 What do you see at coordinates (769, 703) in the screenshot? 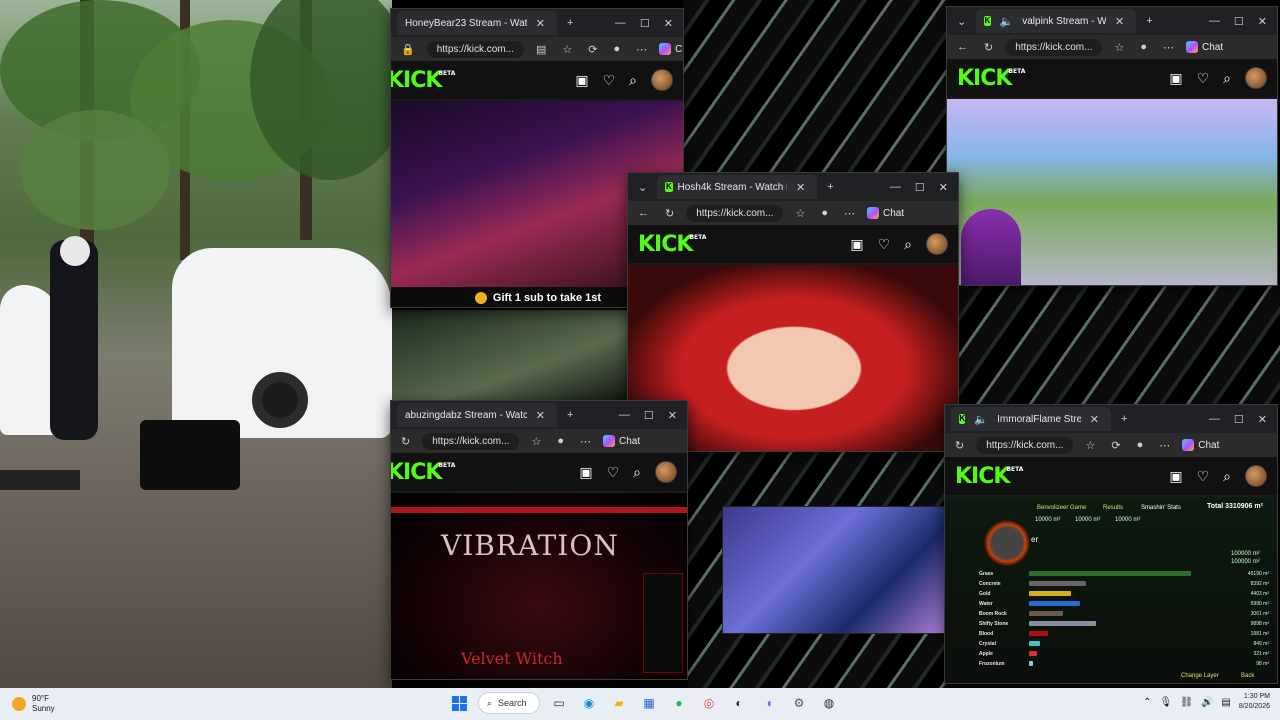
I see `discord-icon: ◖` at bounding box center [769, 703].